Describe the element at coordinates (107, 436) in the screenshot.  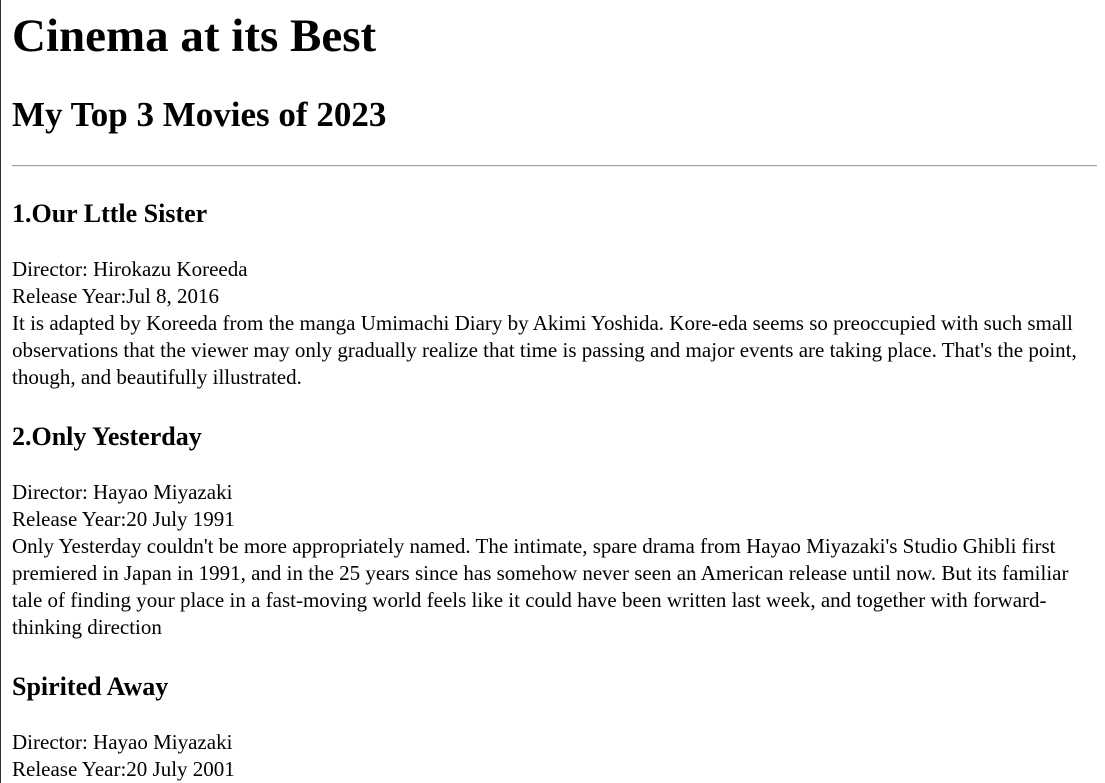
I see `movie-title: 2.Only Yesterday` at that location.